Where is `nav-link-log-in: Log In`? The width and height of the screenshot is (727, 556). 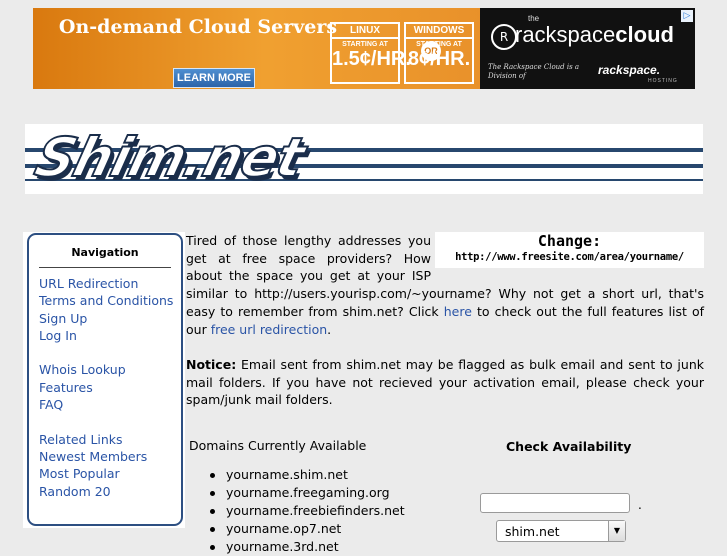
nav-link-log-in: Log In is located at coordinates (106, 335).